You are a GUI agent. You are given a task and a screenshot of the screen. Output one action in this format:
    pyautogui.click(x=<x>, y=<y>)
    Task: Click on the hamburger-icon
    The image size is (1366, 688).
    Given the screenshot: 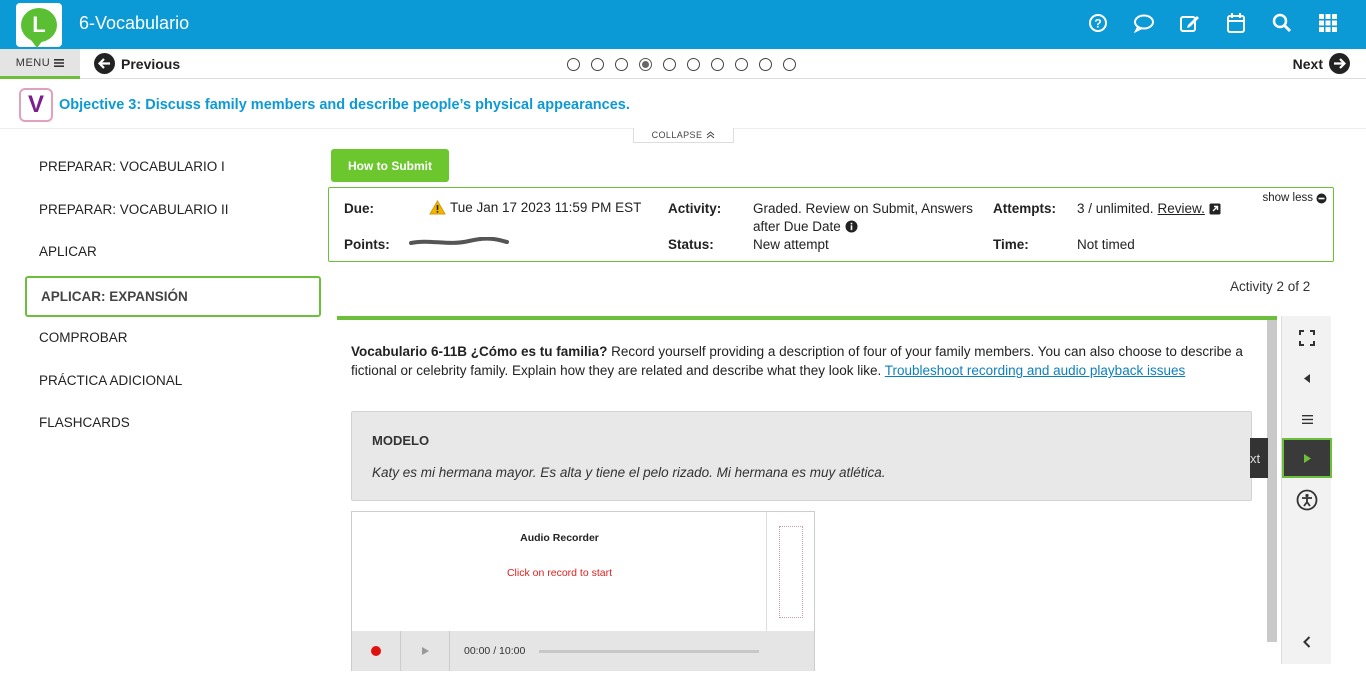 What is the action you would take?
    pyautogui.click(x=59, y=62)
    